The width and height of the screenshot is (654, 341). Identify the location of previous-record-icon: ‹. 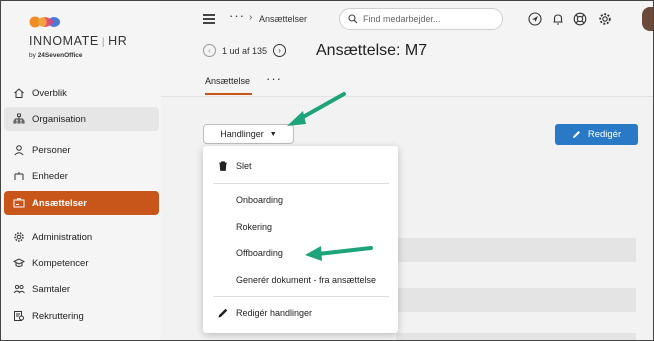
(209, 50).